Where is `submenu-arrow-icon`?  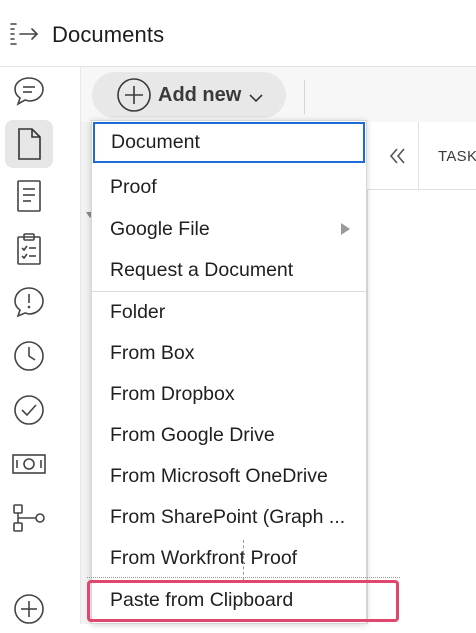
submenu-arrow-icon is located at coordinates (345, 229).